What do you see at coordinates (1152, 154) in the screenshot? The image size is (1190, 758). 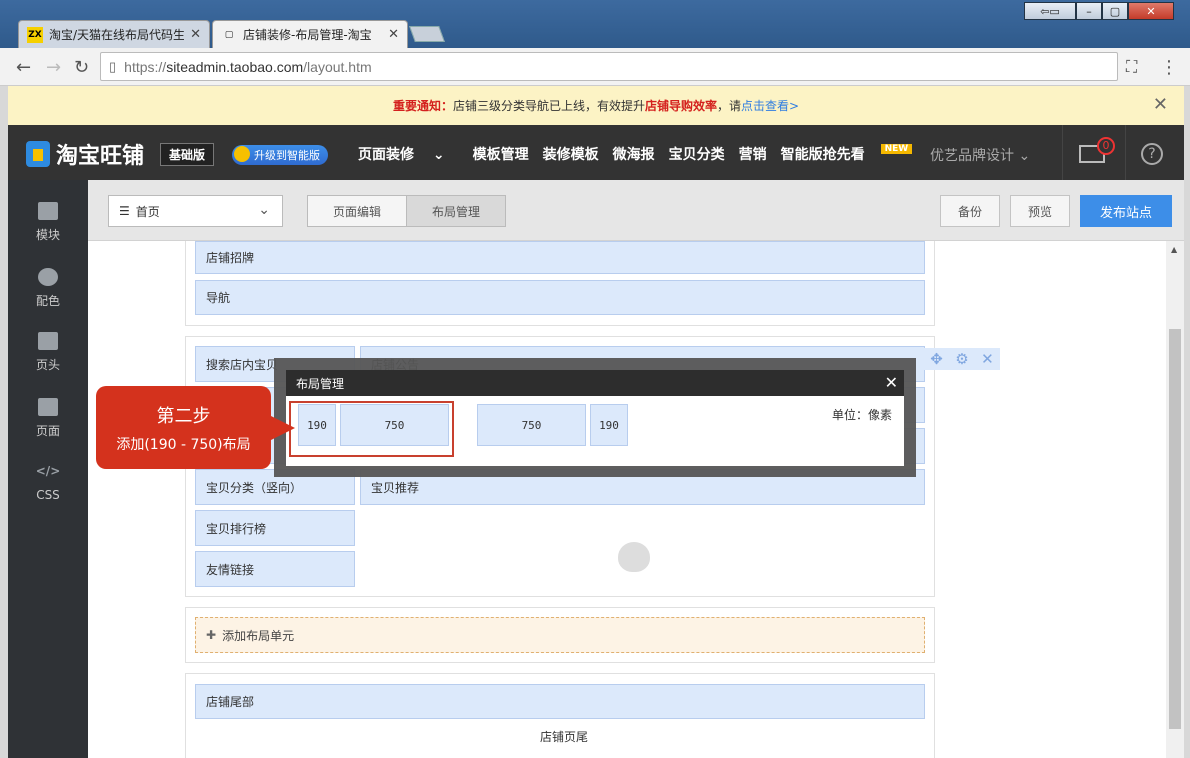 I see `help-icon: ?` at bounding box center [1152, 154].